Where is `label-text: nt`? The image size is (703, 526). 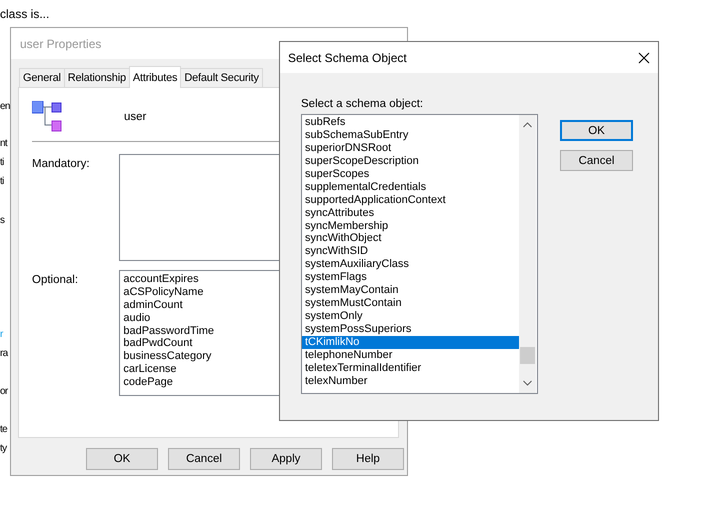
label-text: nt is located at coordinates (3, 143).